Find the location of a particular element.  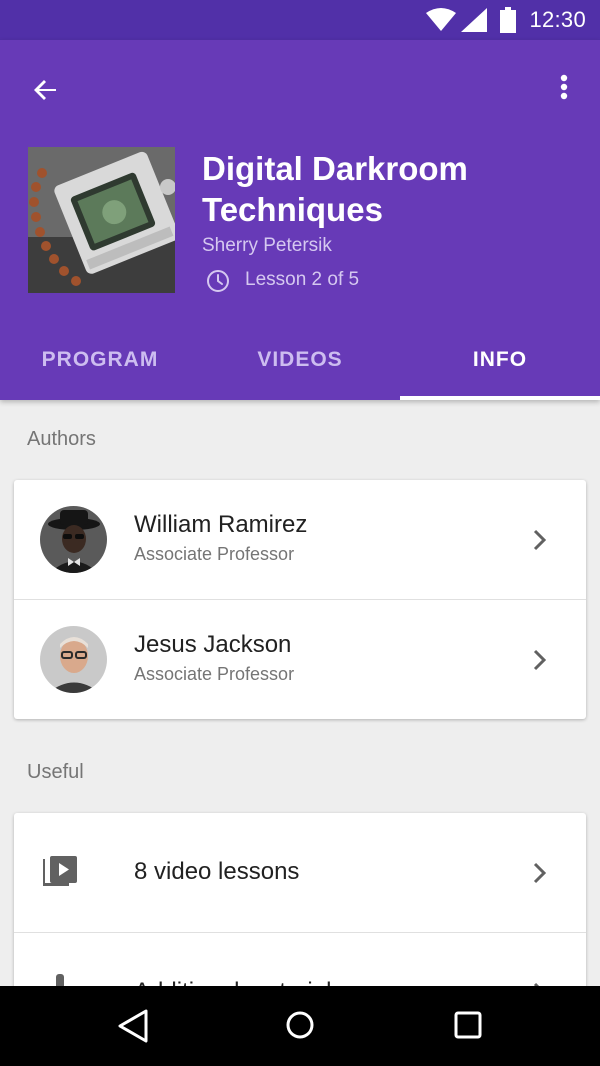

wifi-icon is located at coordinates (441, 19).